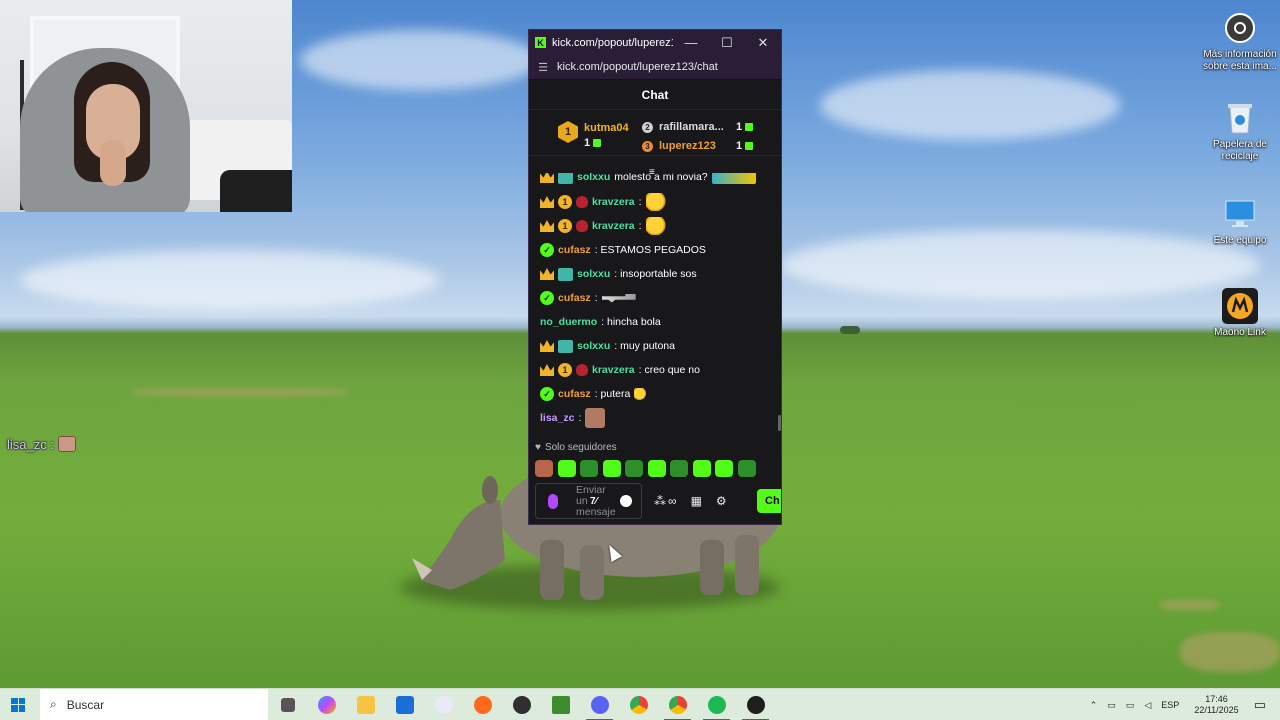 Image resolution: width=1280 pixels, height=720 pixels. I want to click on taskbar-search: ⌕ Buscar, so click(154, 704).